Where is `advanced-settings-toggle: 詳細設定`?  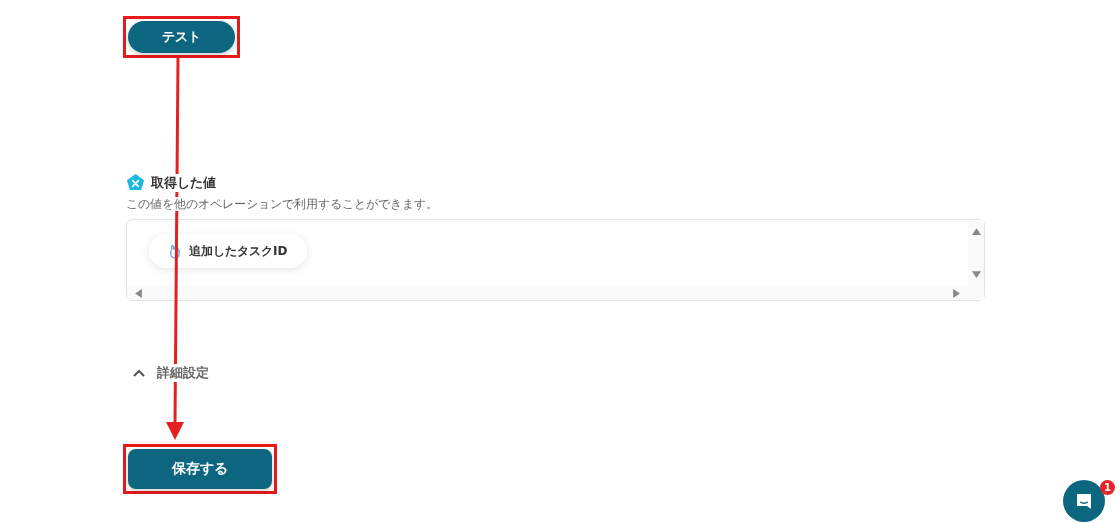
advanced-settings-toggle: 詳細設定 is located at coordinates (554, 373).